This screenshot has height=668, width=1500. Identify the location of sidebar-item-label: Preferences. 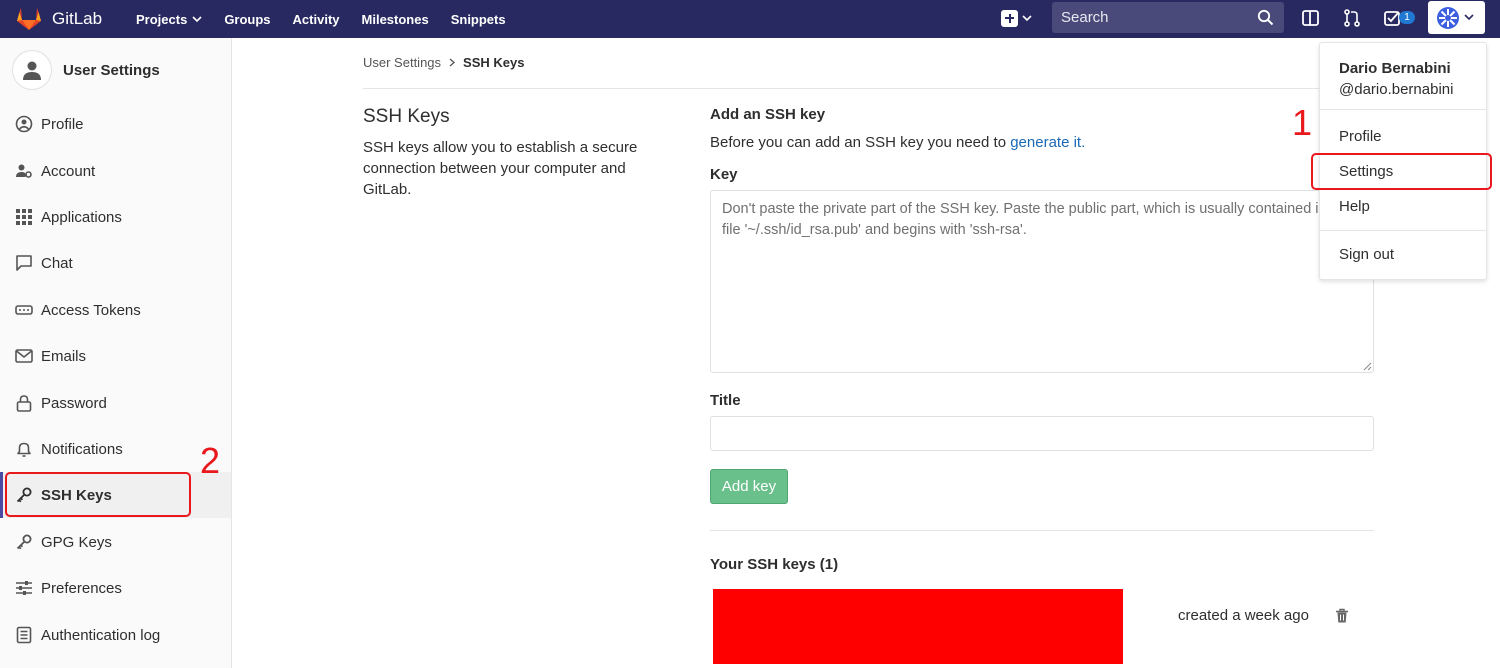
(81, 588).